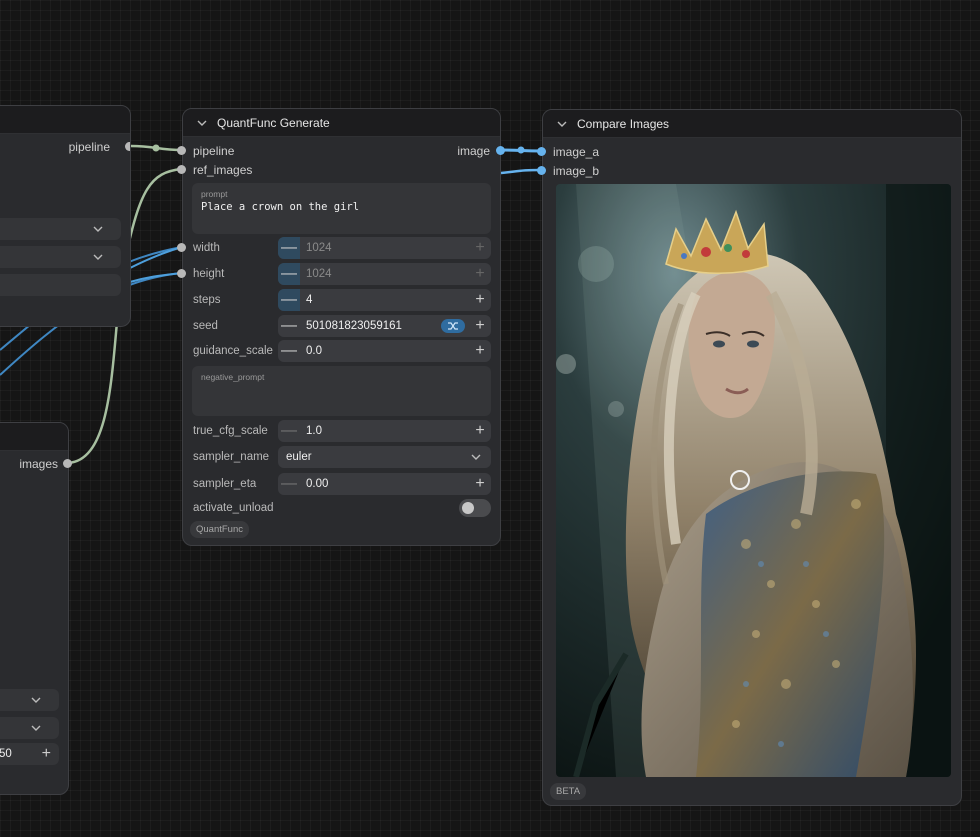  What do you see at coordinates (34, 608) in the screenshot?
I see `left-node-bottom: images 50 +` at bounding box center [34, 608].